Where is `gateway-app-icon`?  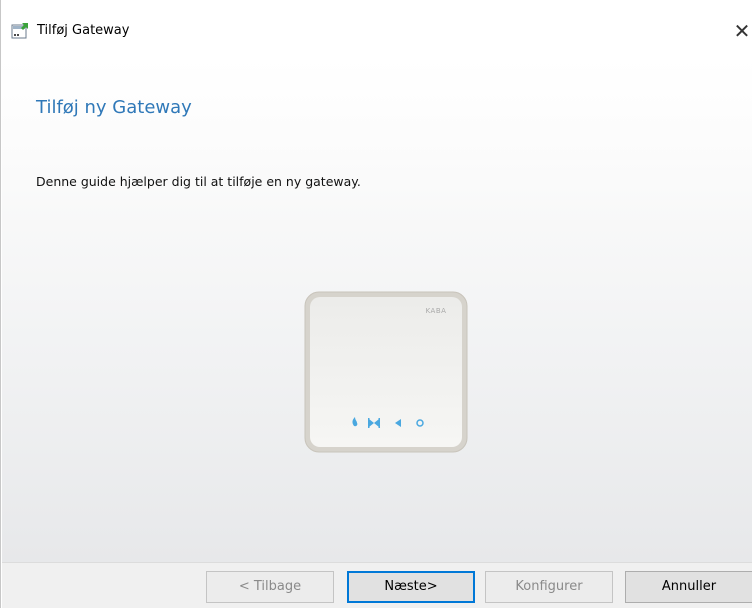
gateway-app-icon is located at coordinates (20, 31).